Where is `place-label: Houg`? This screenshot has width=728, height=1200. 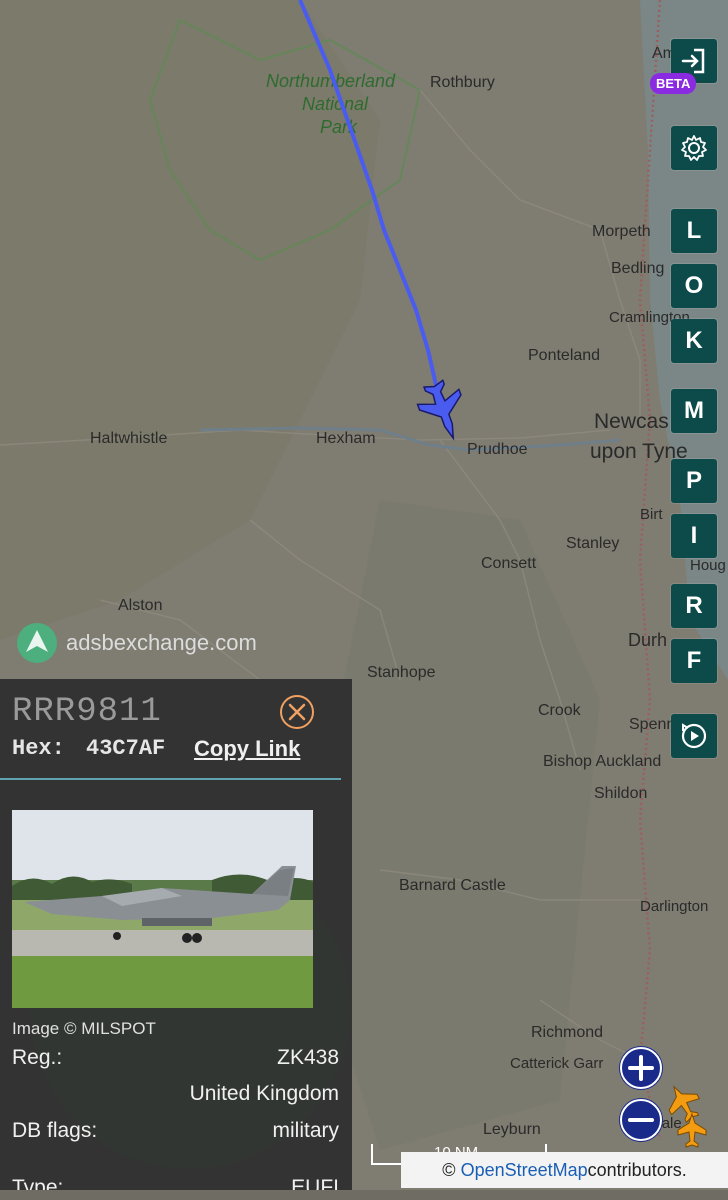 place-label: Houg is located at coordinates (708, 565).